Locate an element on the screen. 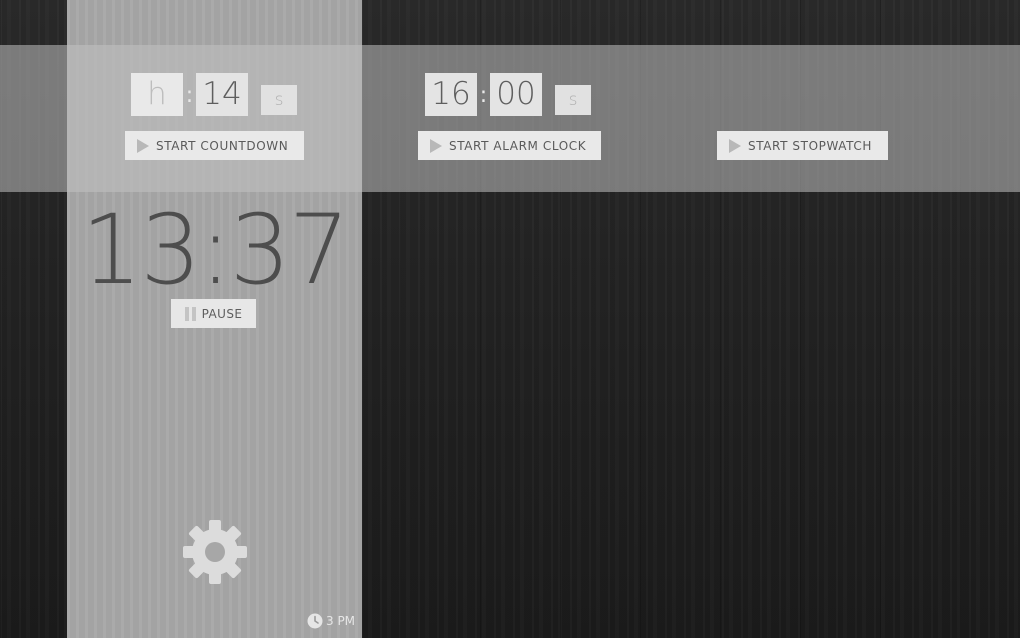  countdown-seconds-input: s is located at coordinates (279, 100).